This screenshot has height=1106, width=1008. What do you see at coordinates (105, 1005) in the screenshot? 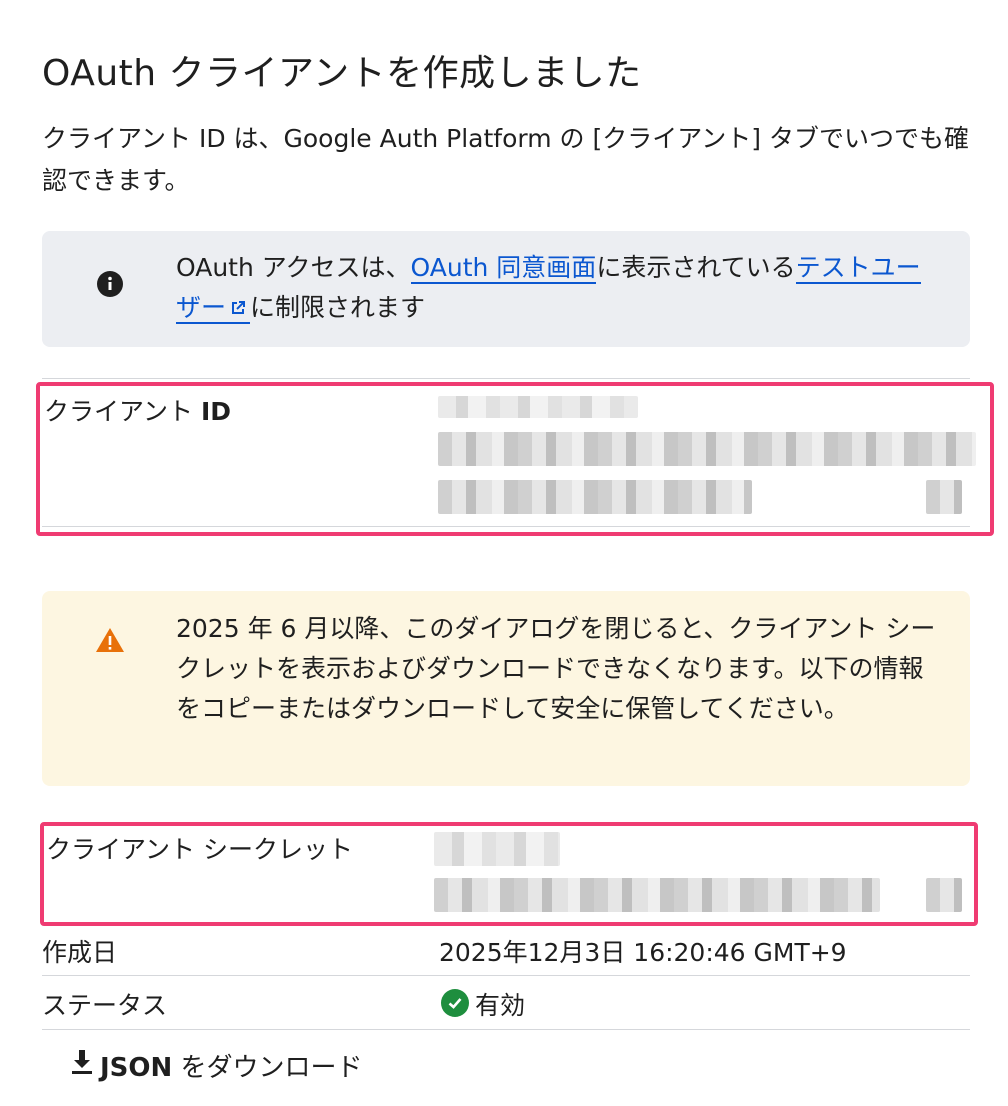
I see `status-label: ステータス` at bounding box center [105, 1005].